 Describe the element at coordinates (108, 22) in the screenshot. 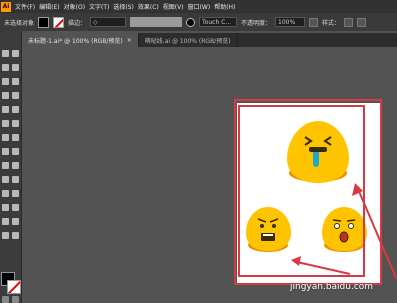

I see `stroke-weight-field: ◇` at that location.